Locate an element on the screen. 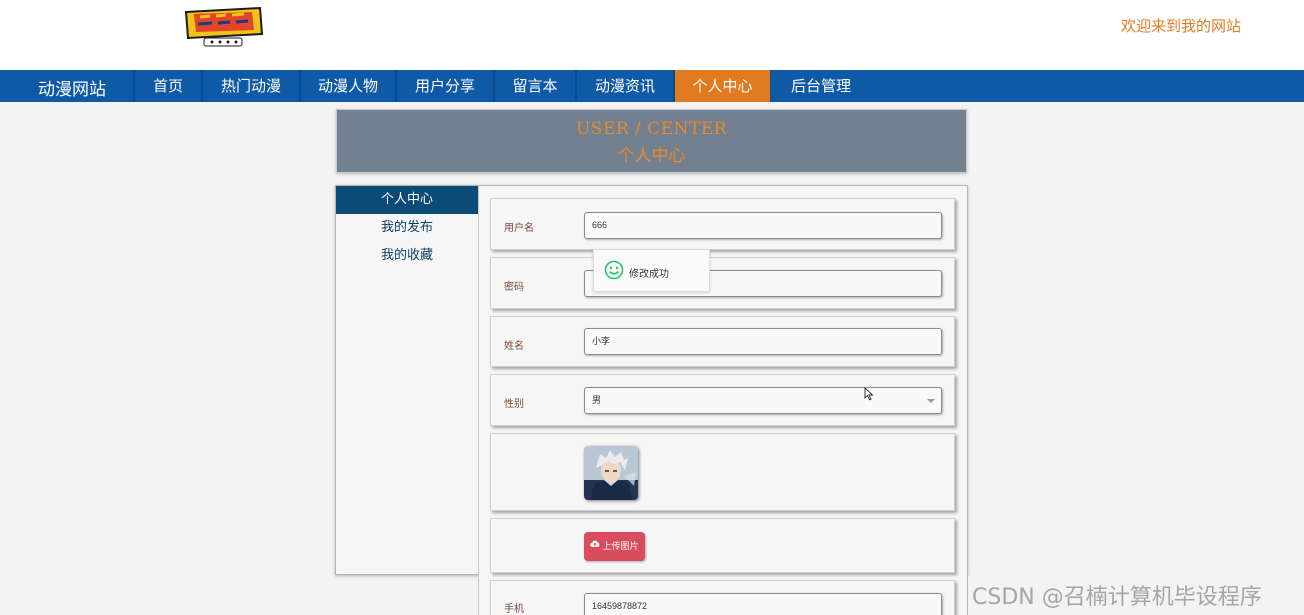  chevron-down-icon is located at coordinates (931, 401).